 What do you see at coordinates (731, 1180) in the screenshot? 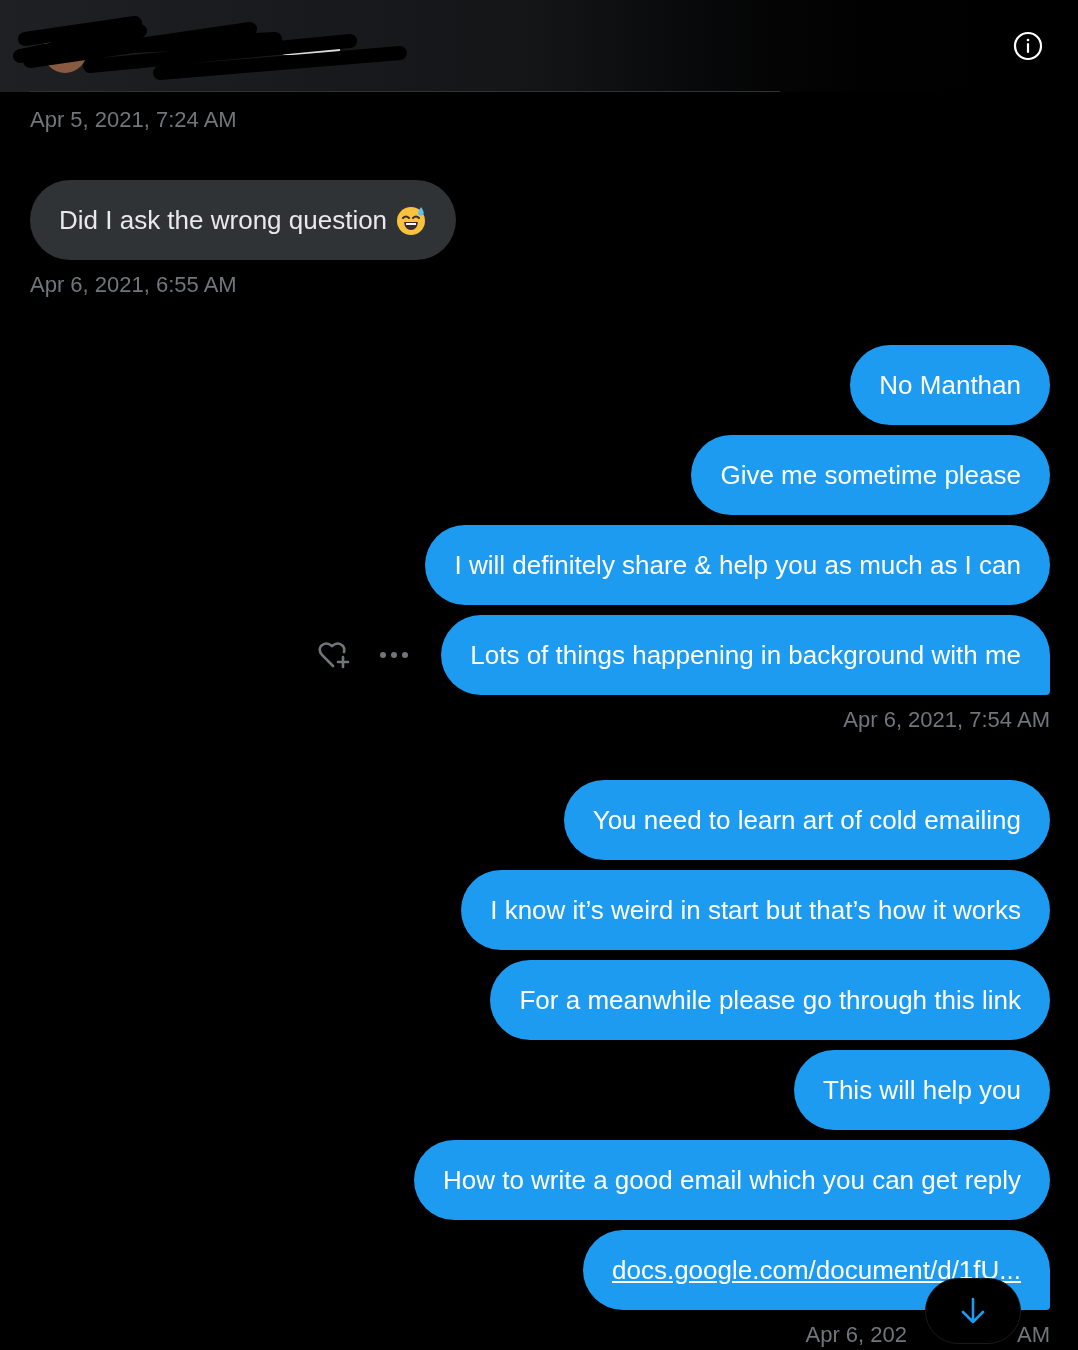
I see `message-bubble: How to write a good email which you can get reply` at bounding box center [731, 1180].